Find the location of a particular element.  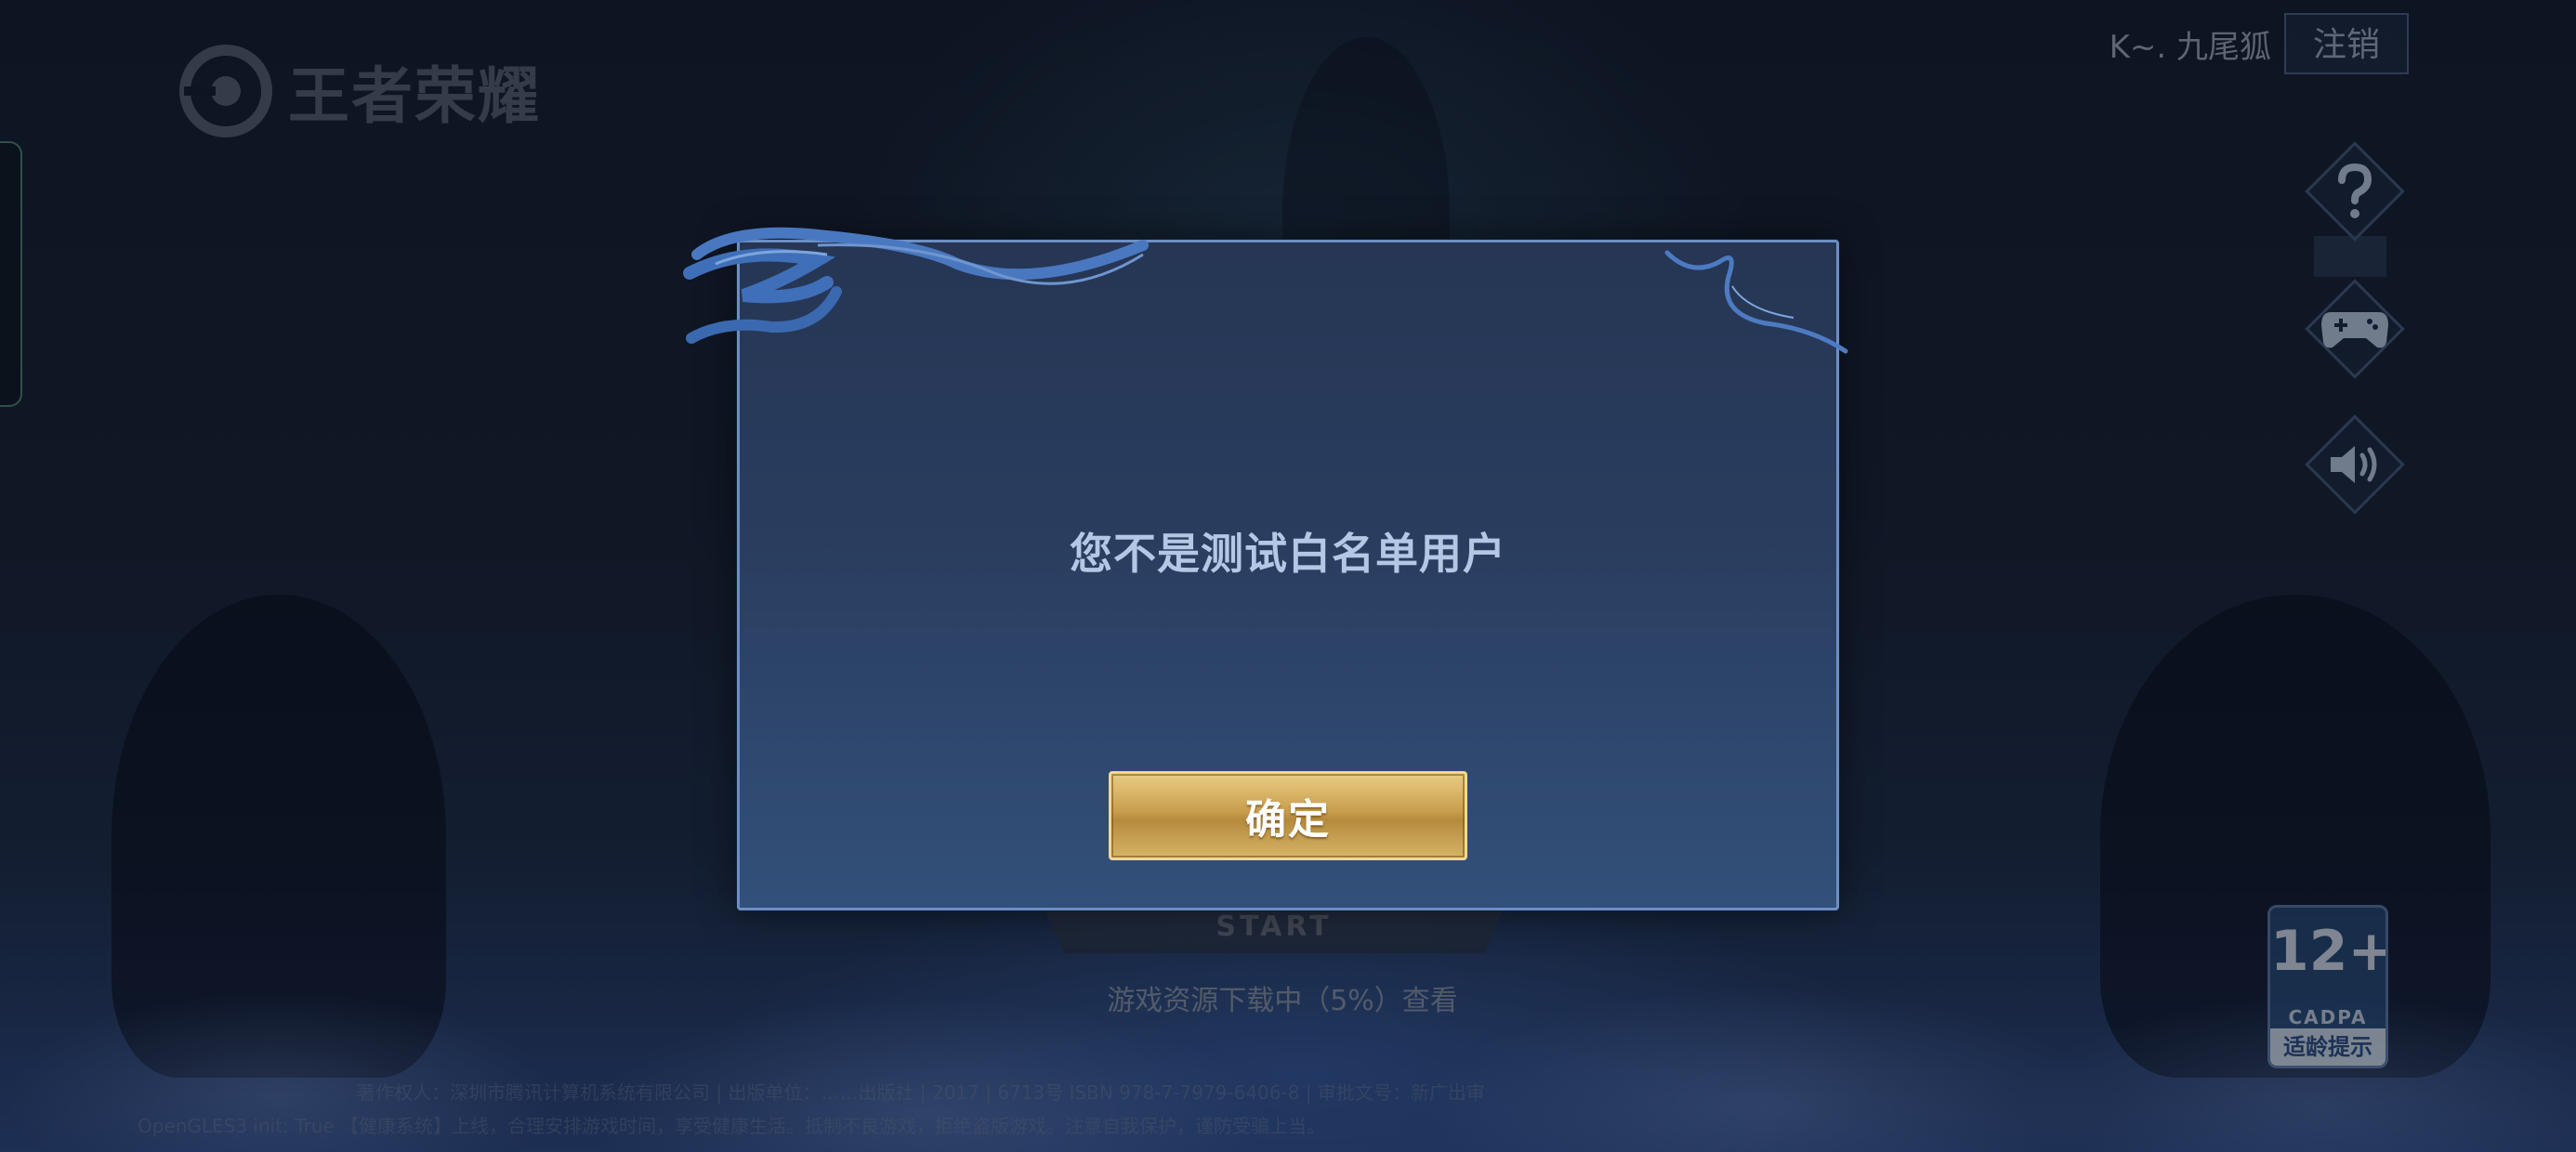

confirm-button: 确定 is located at coordinates (1288, 815).